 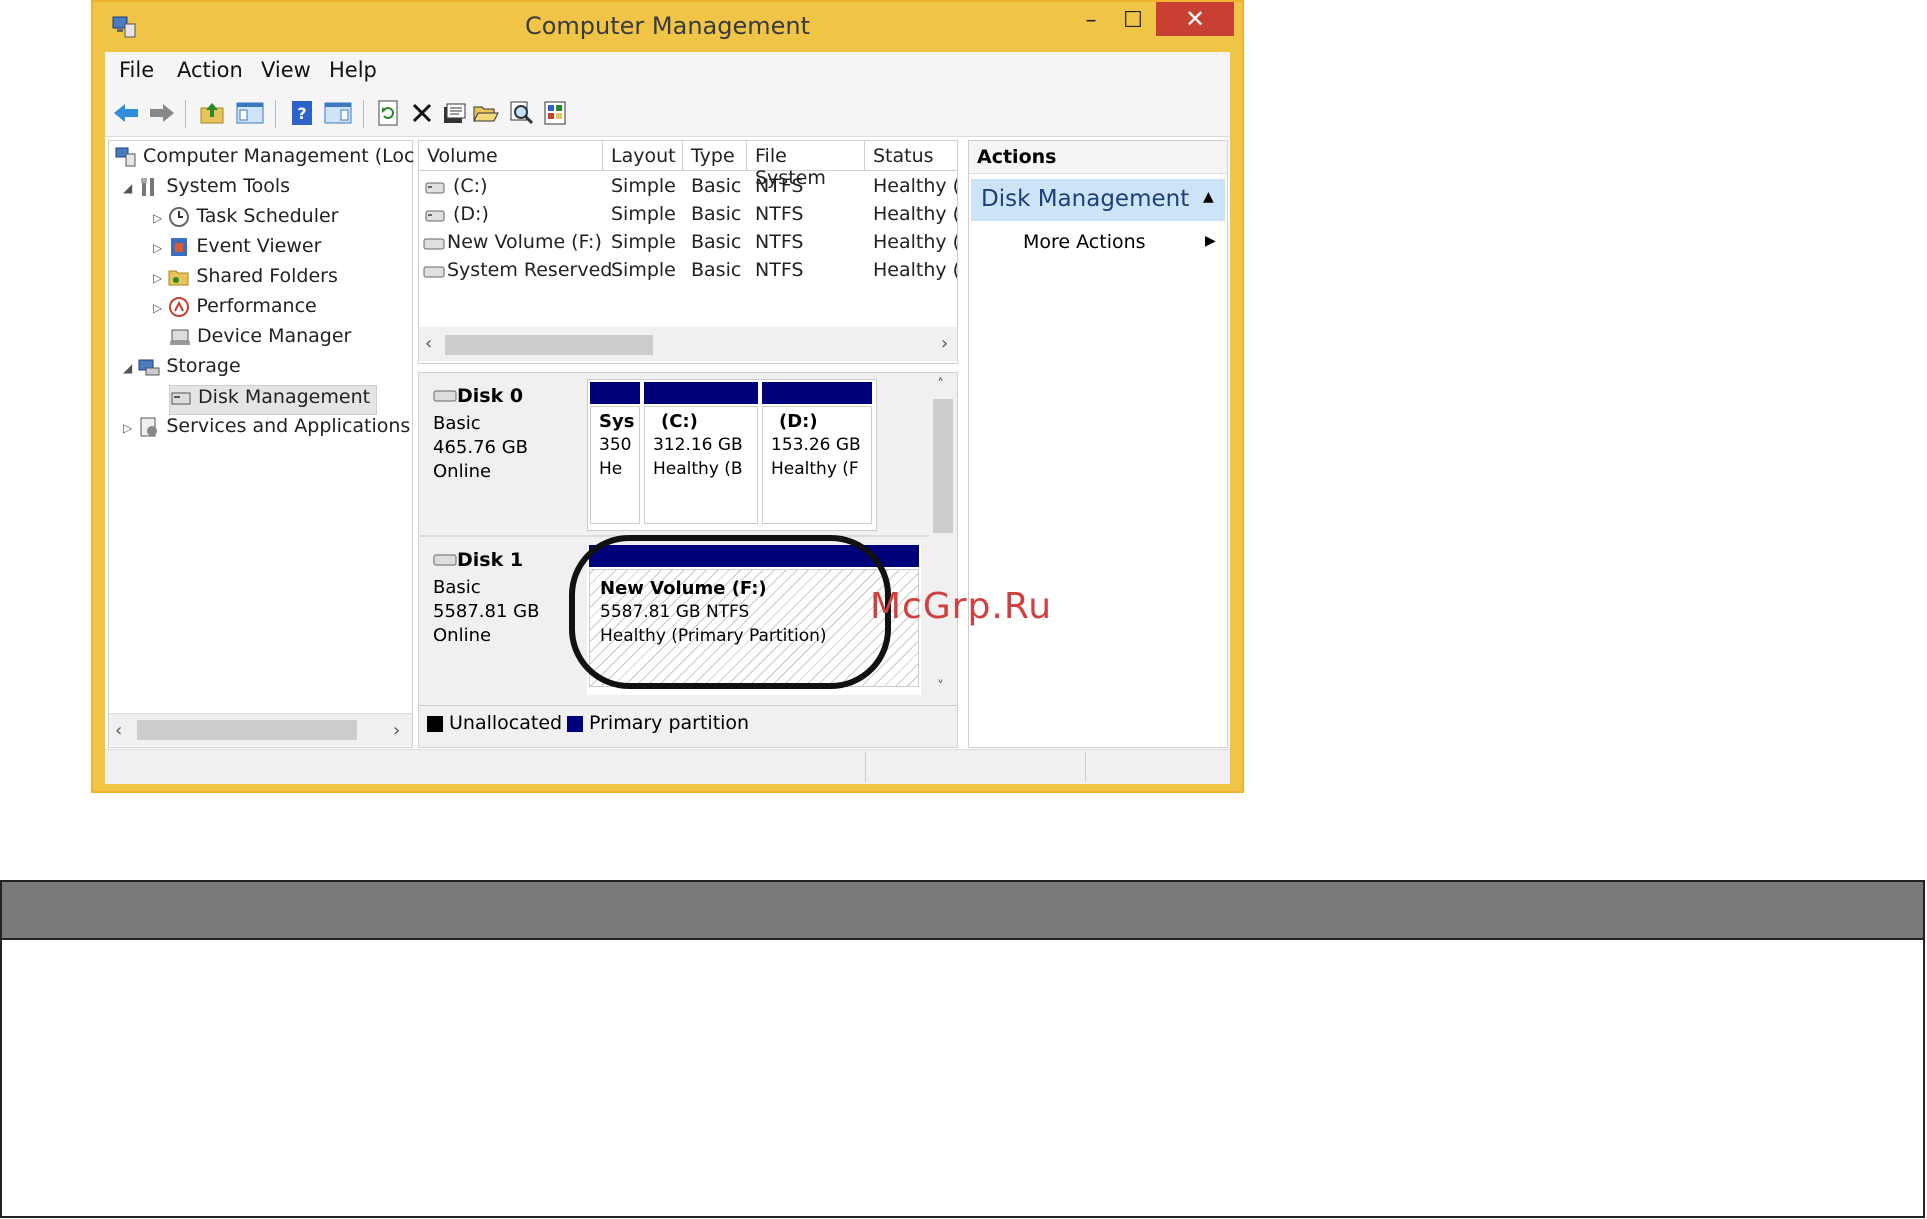 I want to click on storage-icon, so click(x=149, y=367).